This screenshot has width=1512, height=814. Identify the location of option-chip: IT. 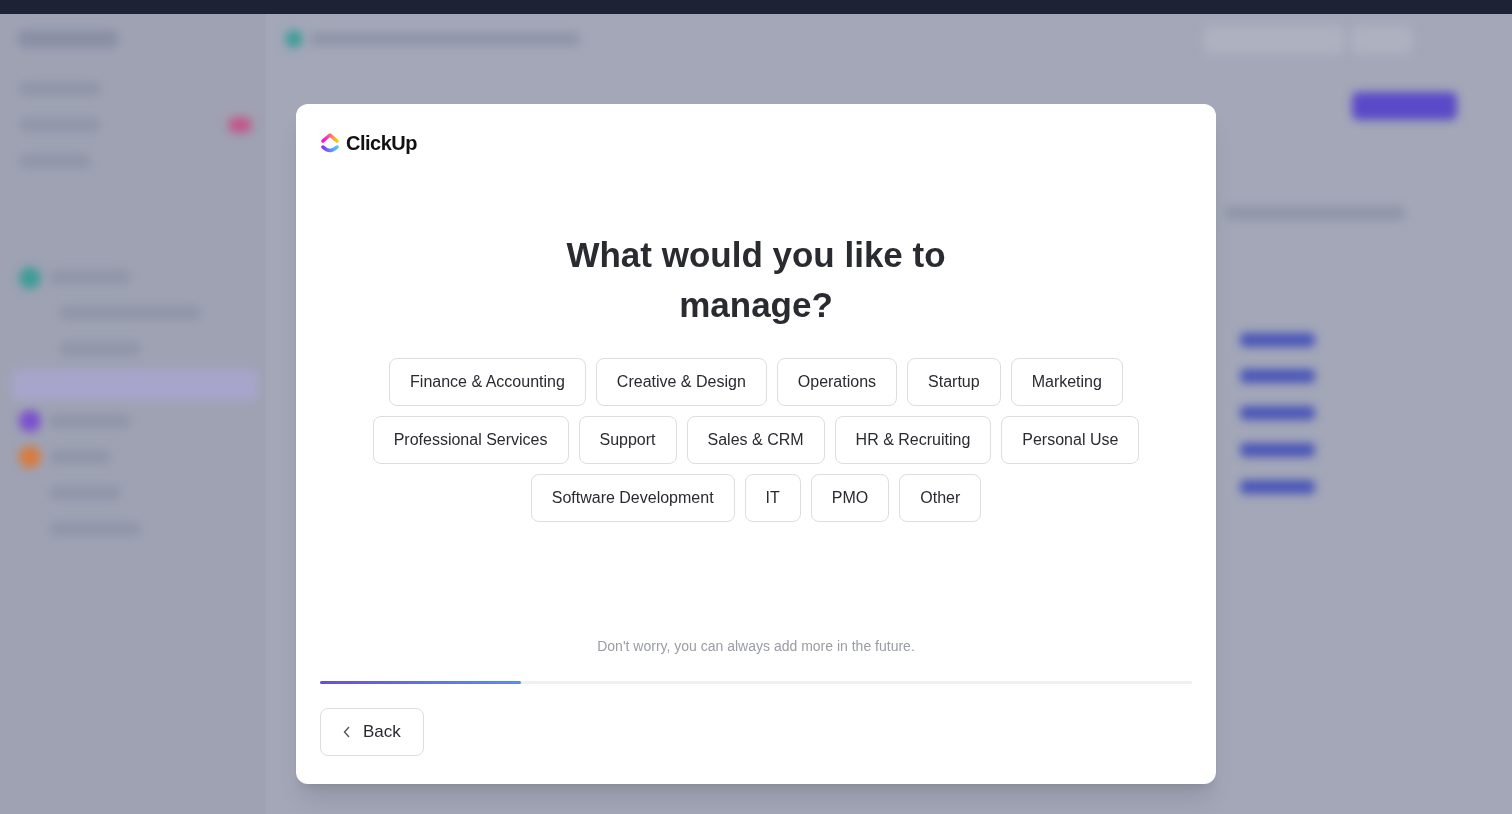
(772, 498).